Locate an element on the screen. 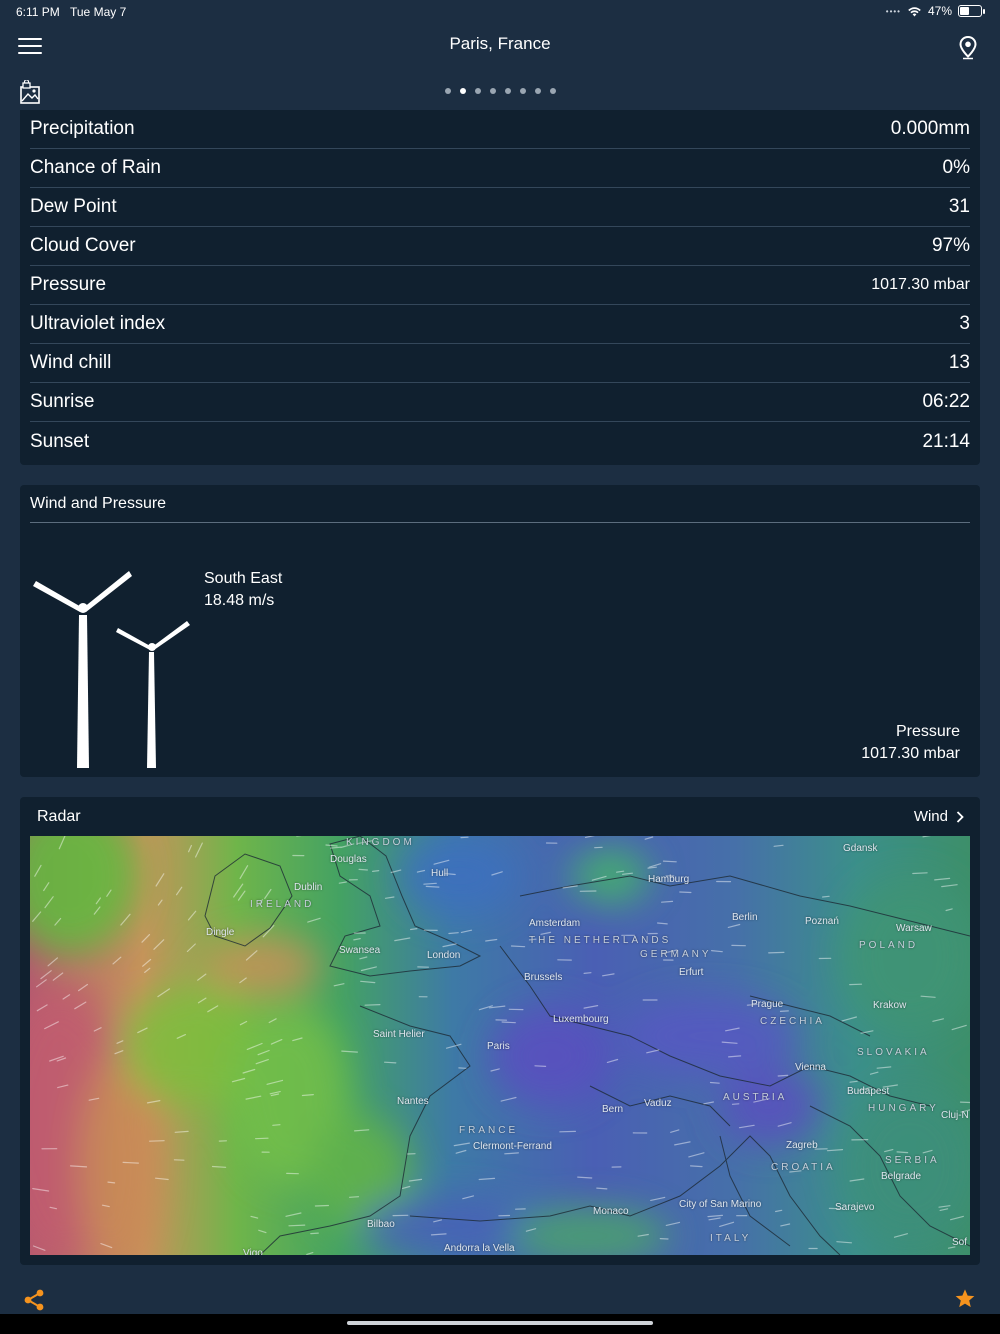 The image size is (1000, 1334). star-icon is located at coordinates (965, 1299).